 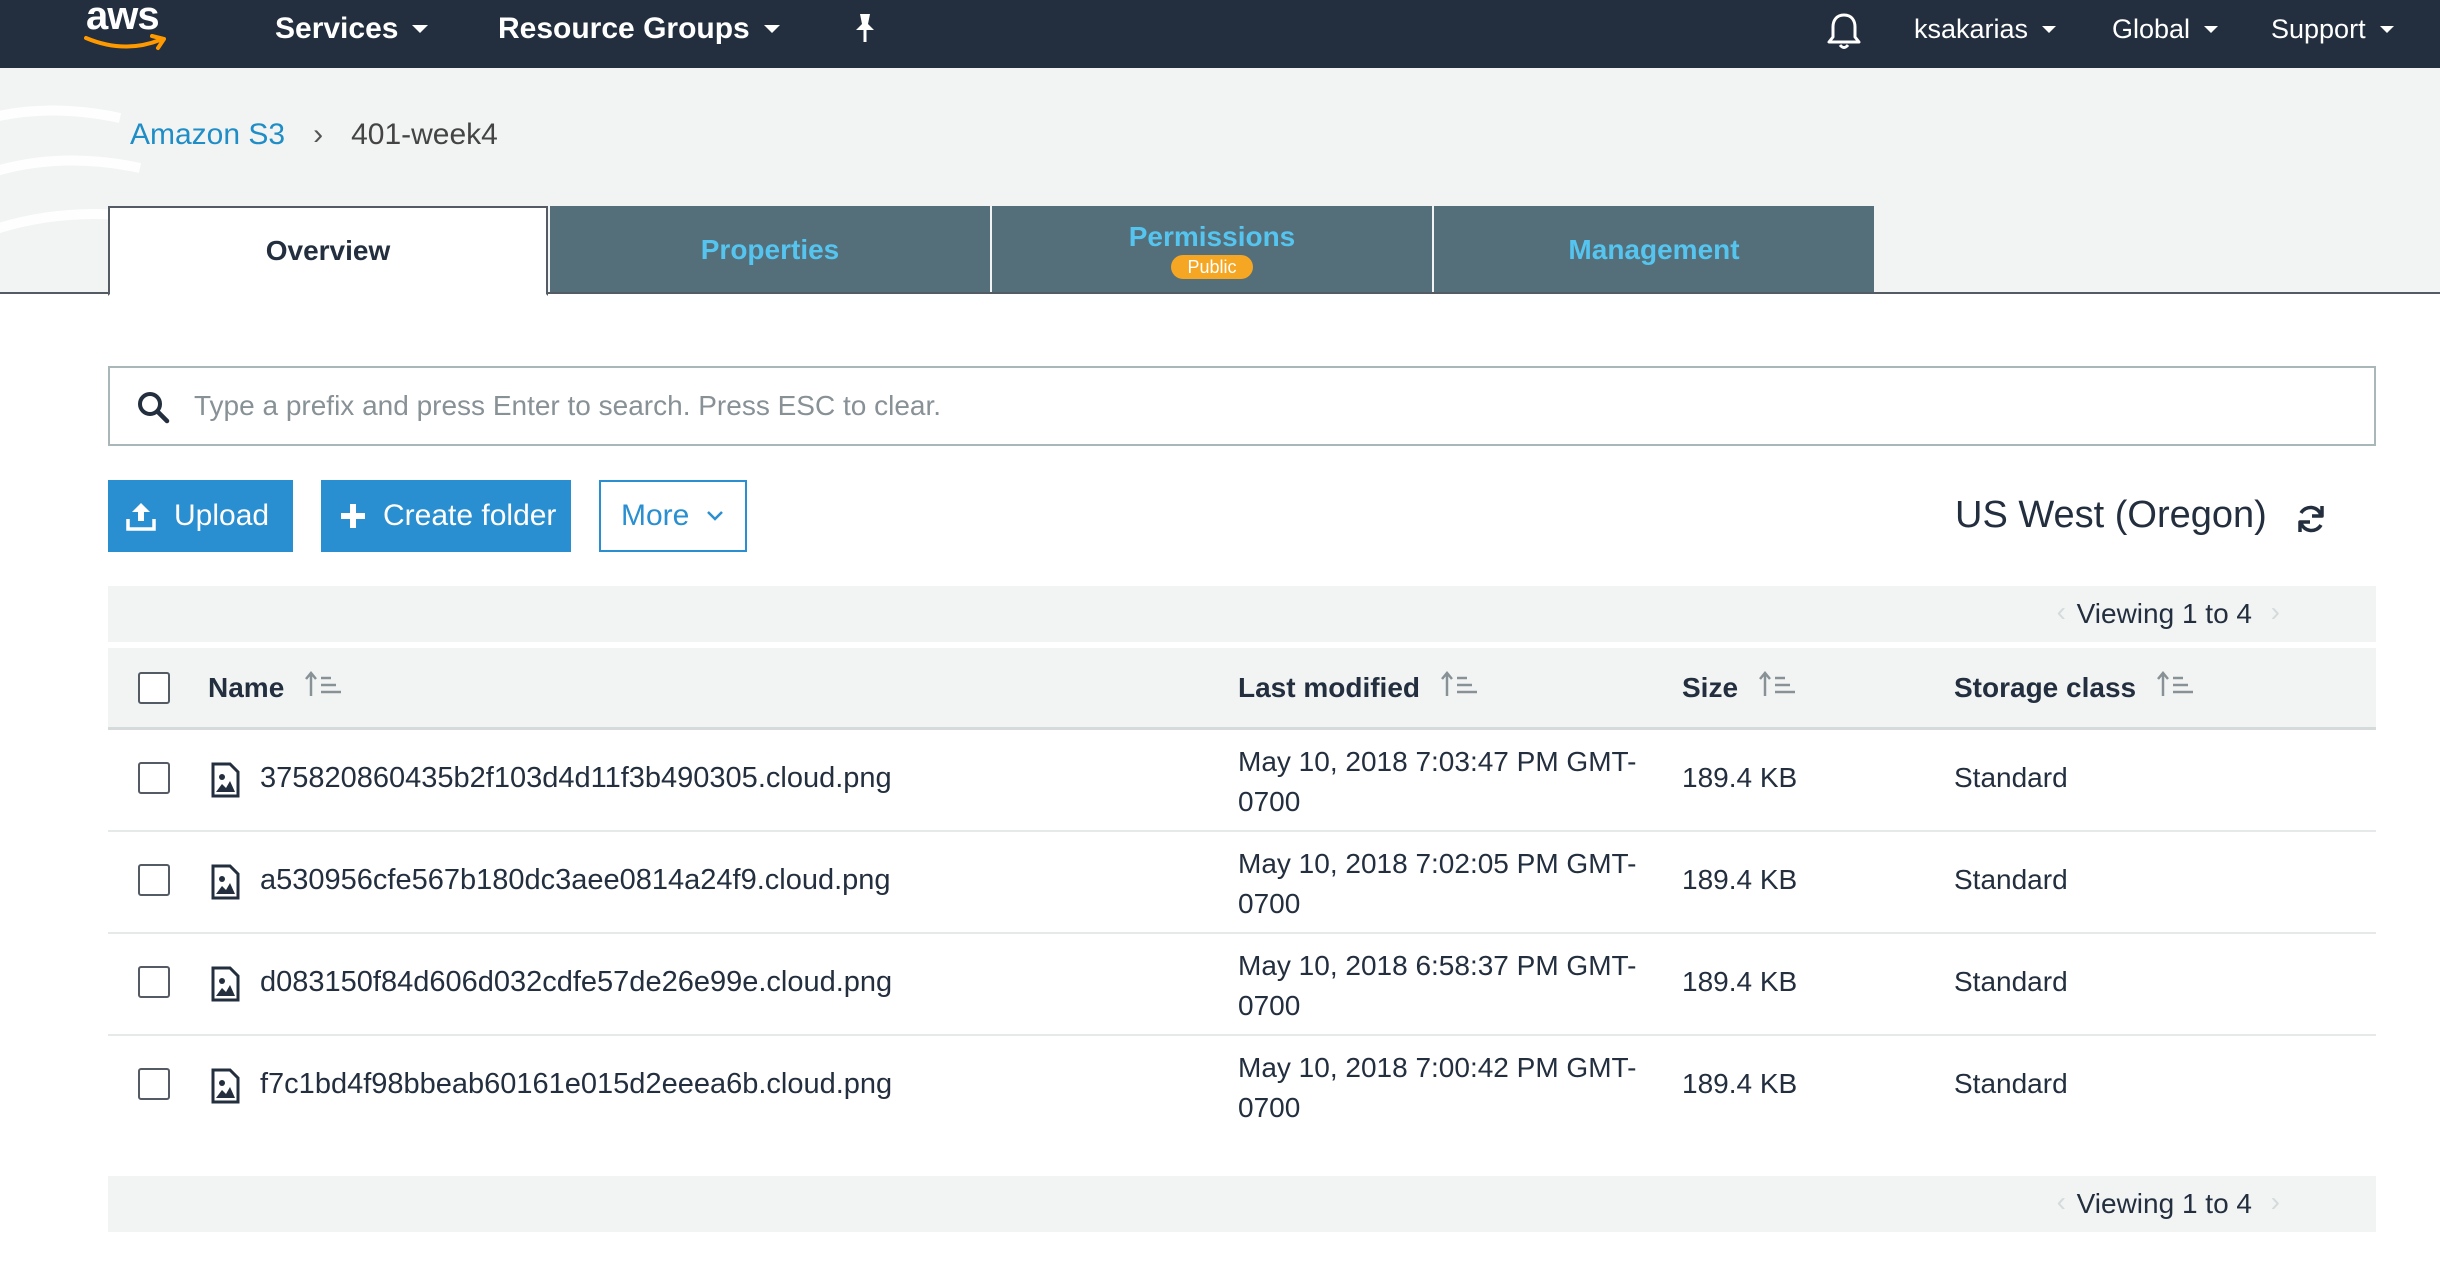 What do you see at coordinates (207, 135) in the screenshot?
I see `breadcrumb-amazon-s3: Amazon S3` at bounding box center [207, 135].